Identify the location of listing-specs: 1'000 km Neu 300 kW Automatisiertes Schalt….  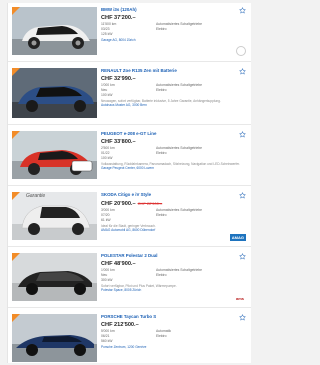
(151, 275).